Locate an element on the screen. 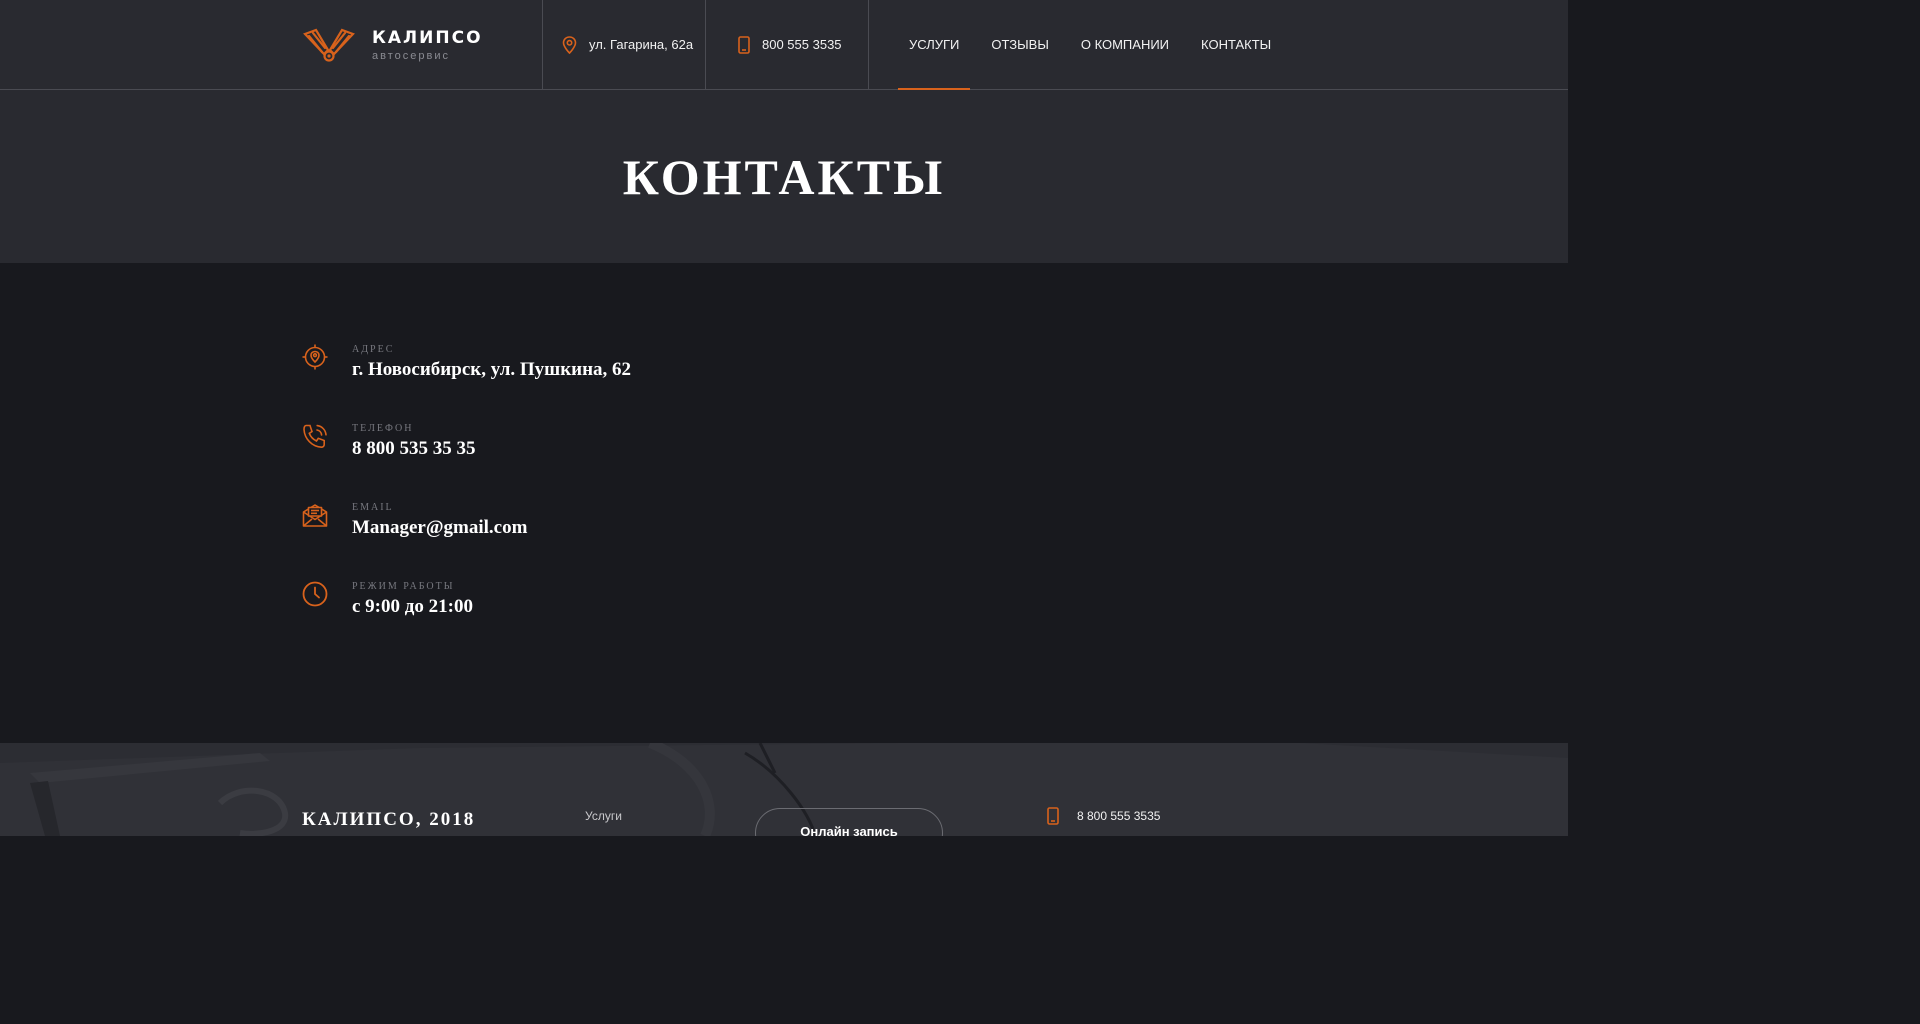  location-pin-icon is located at coordinates (569, 44).